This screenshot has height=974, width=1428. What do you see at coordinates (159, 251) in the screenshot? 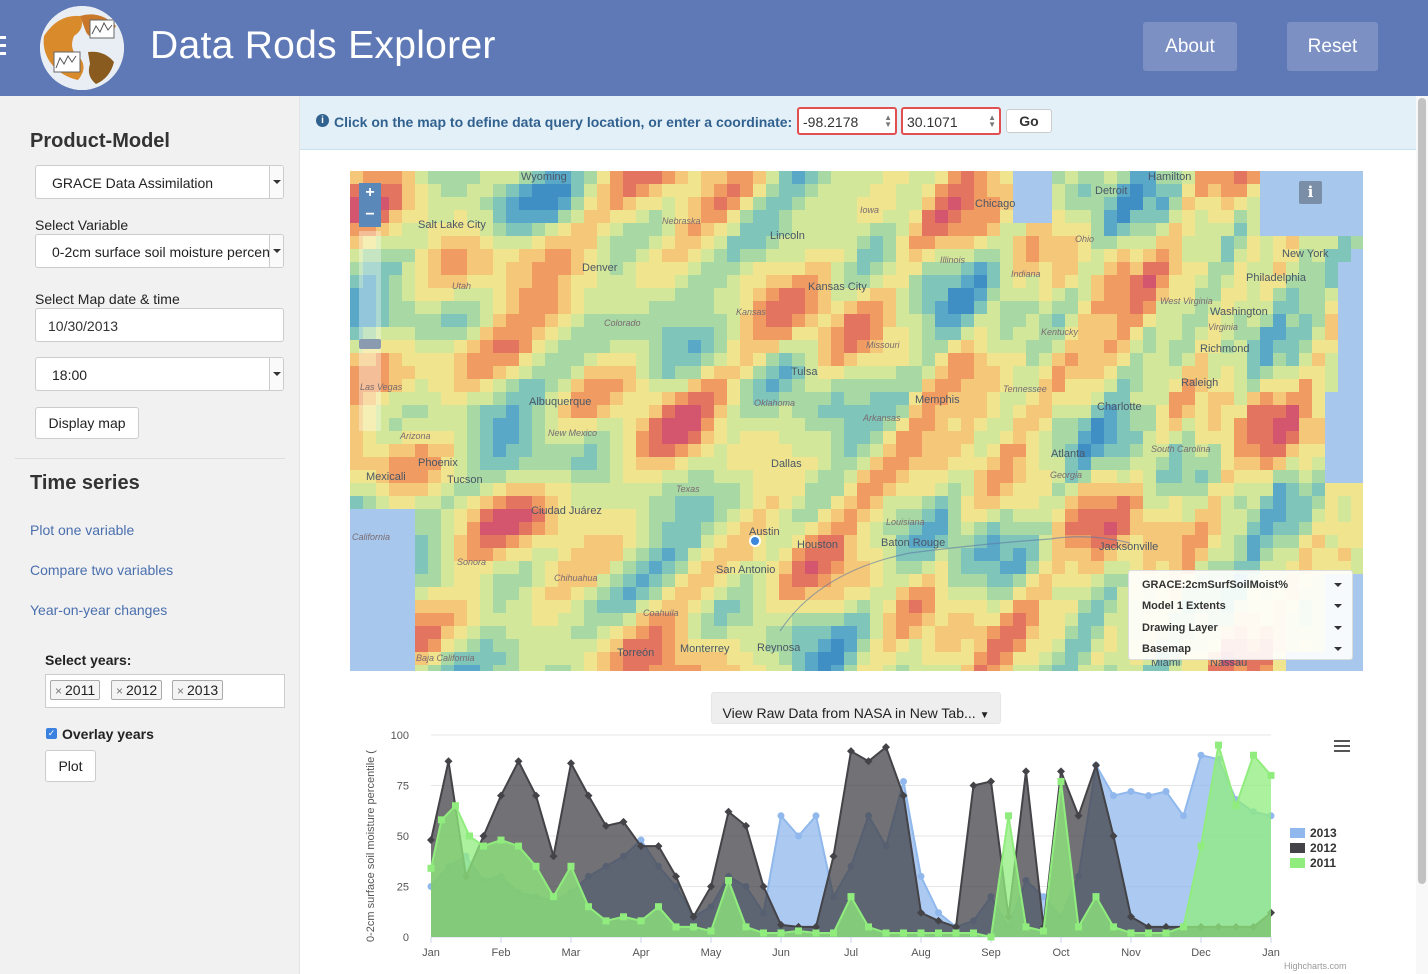
I see `variable-select: 0-2cm surface soil moisture percentile` at bounding box center [159, 251].